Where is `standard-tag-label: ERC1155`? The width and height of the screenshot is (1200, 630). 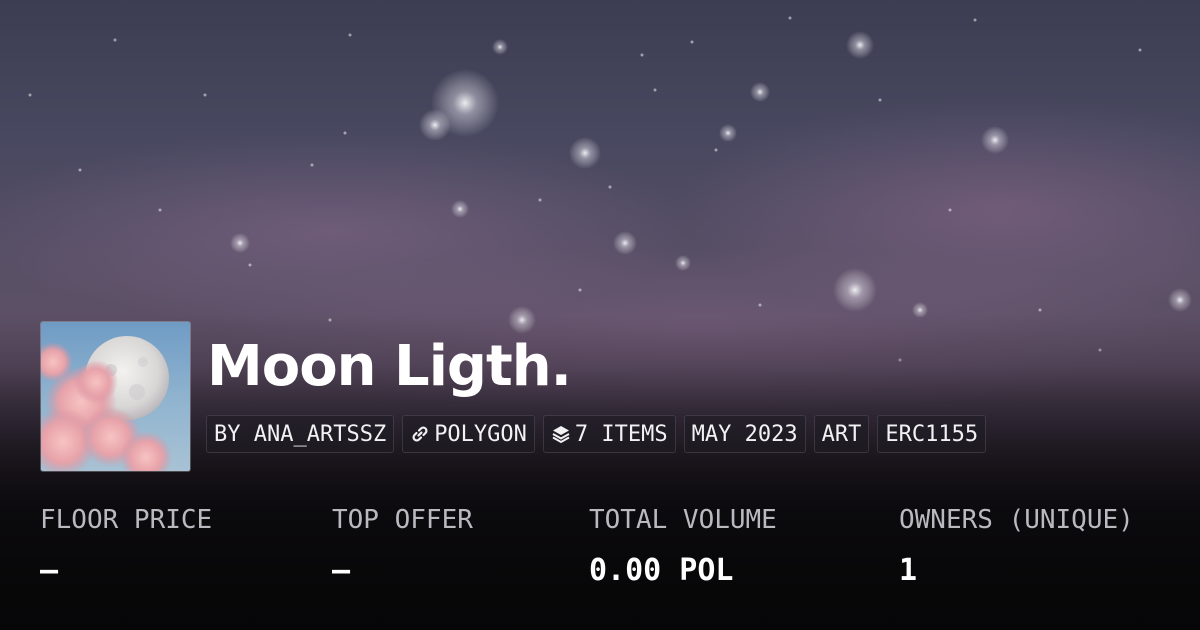 standard-tag-label: ERC1155 is located at coordinates (932, 434).